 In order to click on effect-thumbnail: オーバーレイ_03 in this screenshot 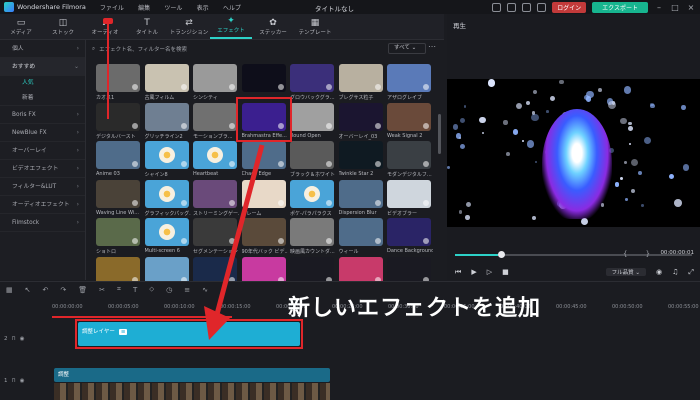, I will do `click(360, 122)`.